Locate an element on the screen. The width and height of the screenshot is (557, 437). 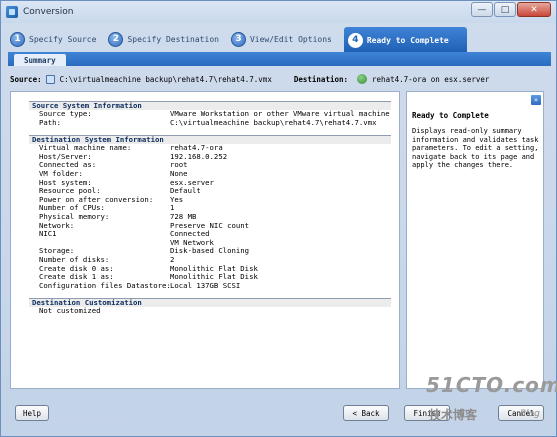
row-value: 192.168.0.252 is located at coordinates (199, 156).